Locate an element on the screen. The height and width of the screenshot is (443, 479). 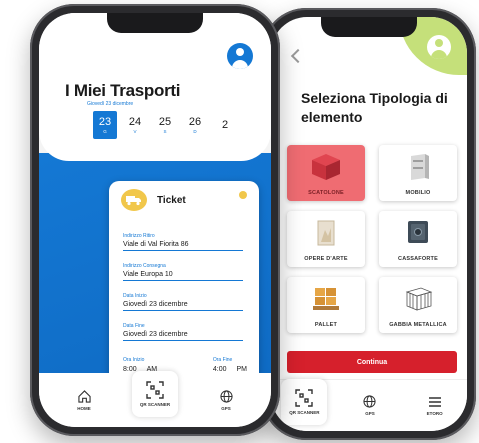
nav-home: HOME is located at coordinates (84, 400).